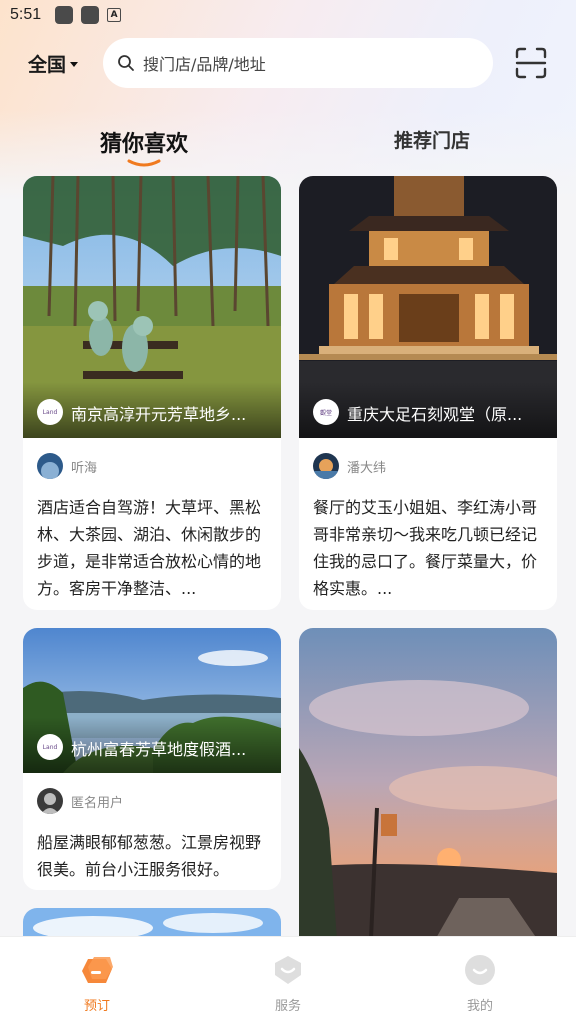 This screenshot has width=576, height=1024. I want to click on status-bar: 5:51 A, so click(288, 15).